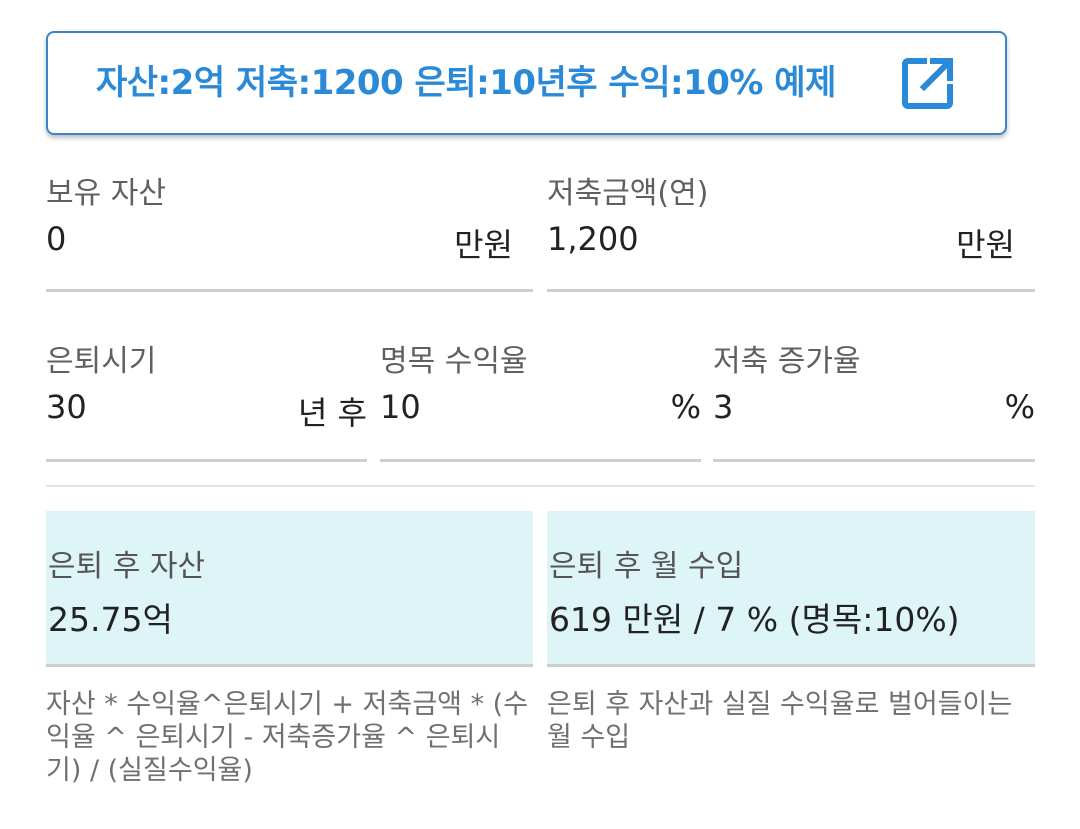  Describe the element at coordinates (874, 400) in the screenshot. I see `savings-growth-field: 저축 증가율 3 %` at that location.